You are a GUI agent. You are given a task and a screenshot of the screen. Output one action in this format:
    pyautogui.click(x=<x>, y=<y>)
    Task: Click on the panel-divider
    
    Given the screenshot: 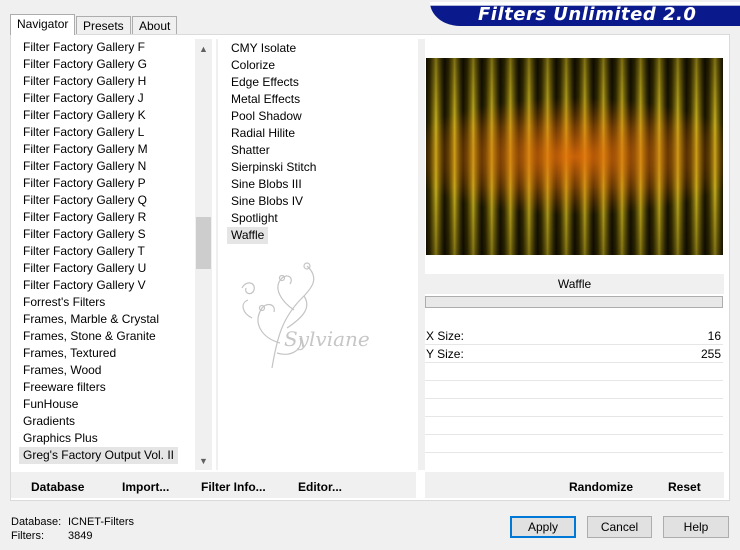 What is the action you would take?
    pyautogui.click(x=421, y=254)
    